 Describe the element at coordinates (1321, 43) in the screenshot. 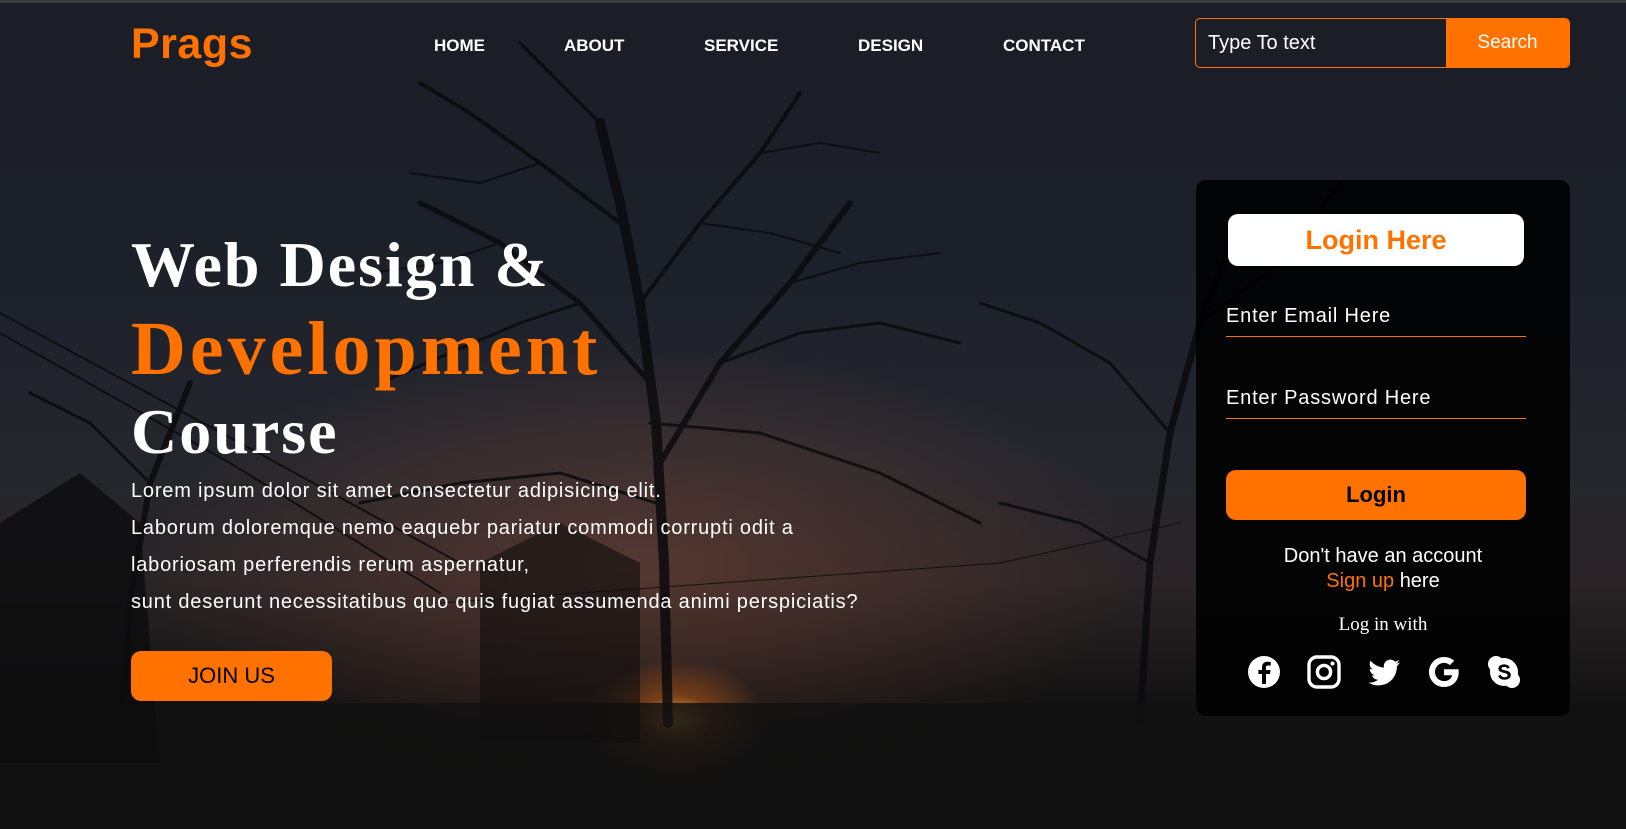

I see `search-input` at that location.